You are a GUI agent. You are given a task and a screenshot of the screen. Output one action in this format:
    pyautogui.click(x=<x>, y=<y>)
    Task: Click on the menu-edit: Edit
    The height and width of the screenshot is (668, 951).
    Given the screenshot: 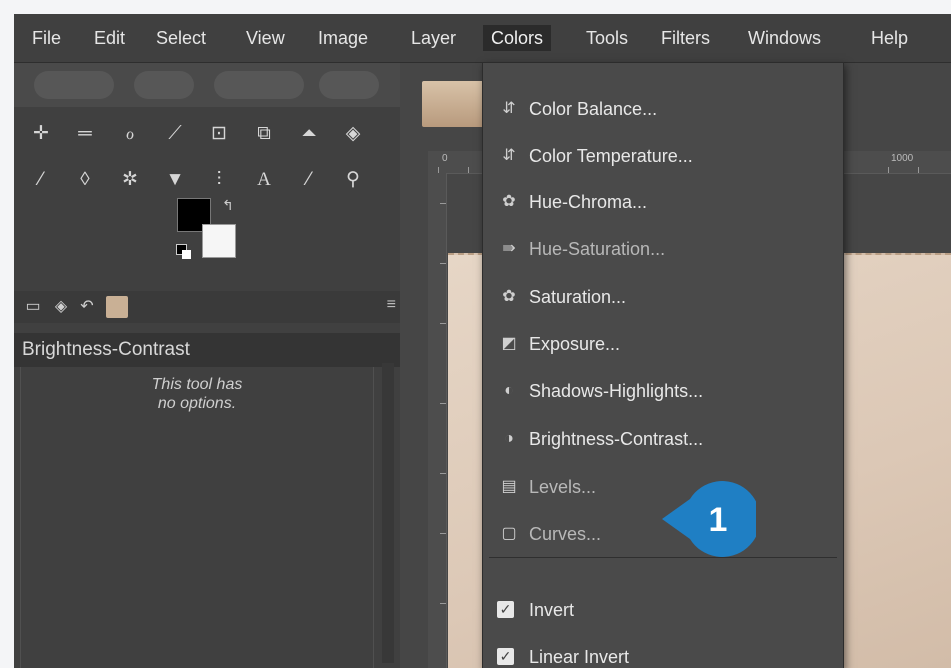 What is the action you would take?
    pyautogui.click(x=109, y=38)
    